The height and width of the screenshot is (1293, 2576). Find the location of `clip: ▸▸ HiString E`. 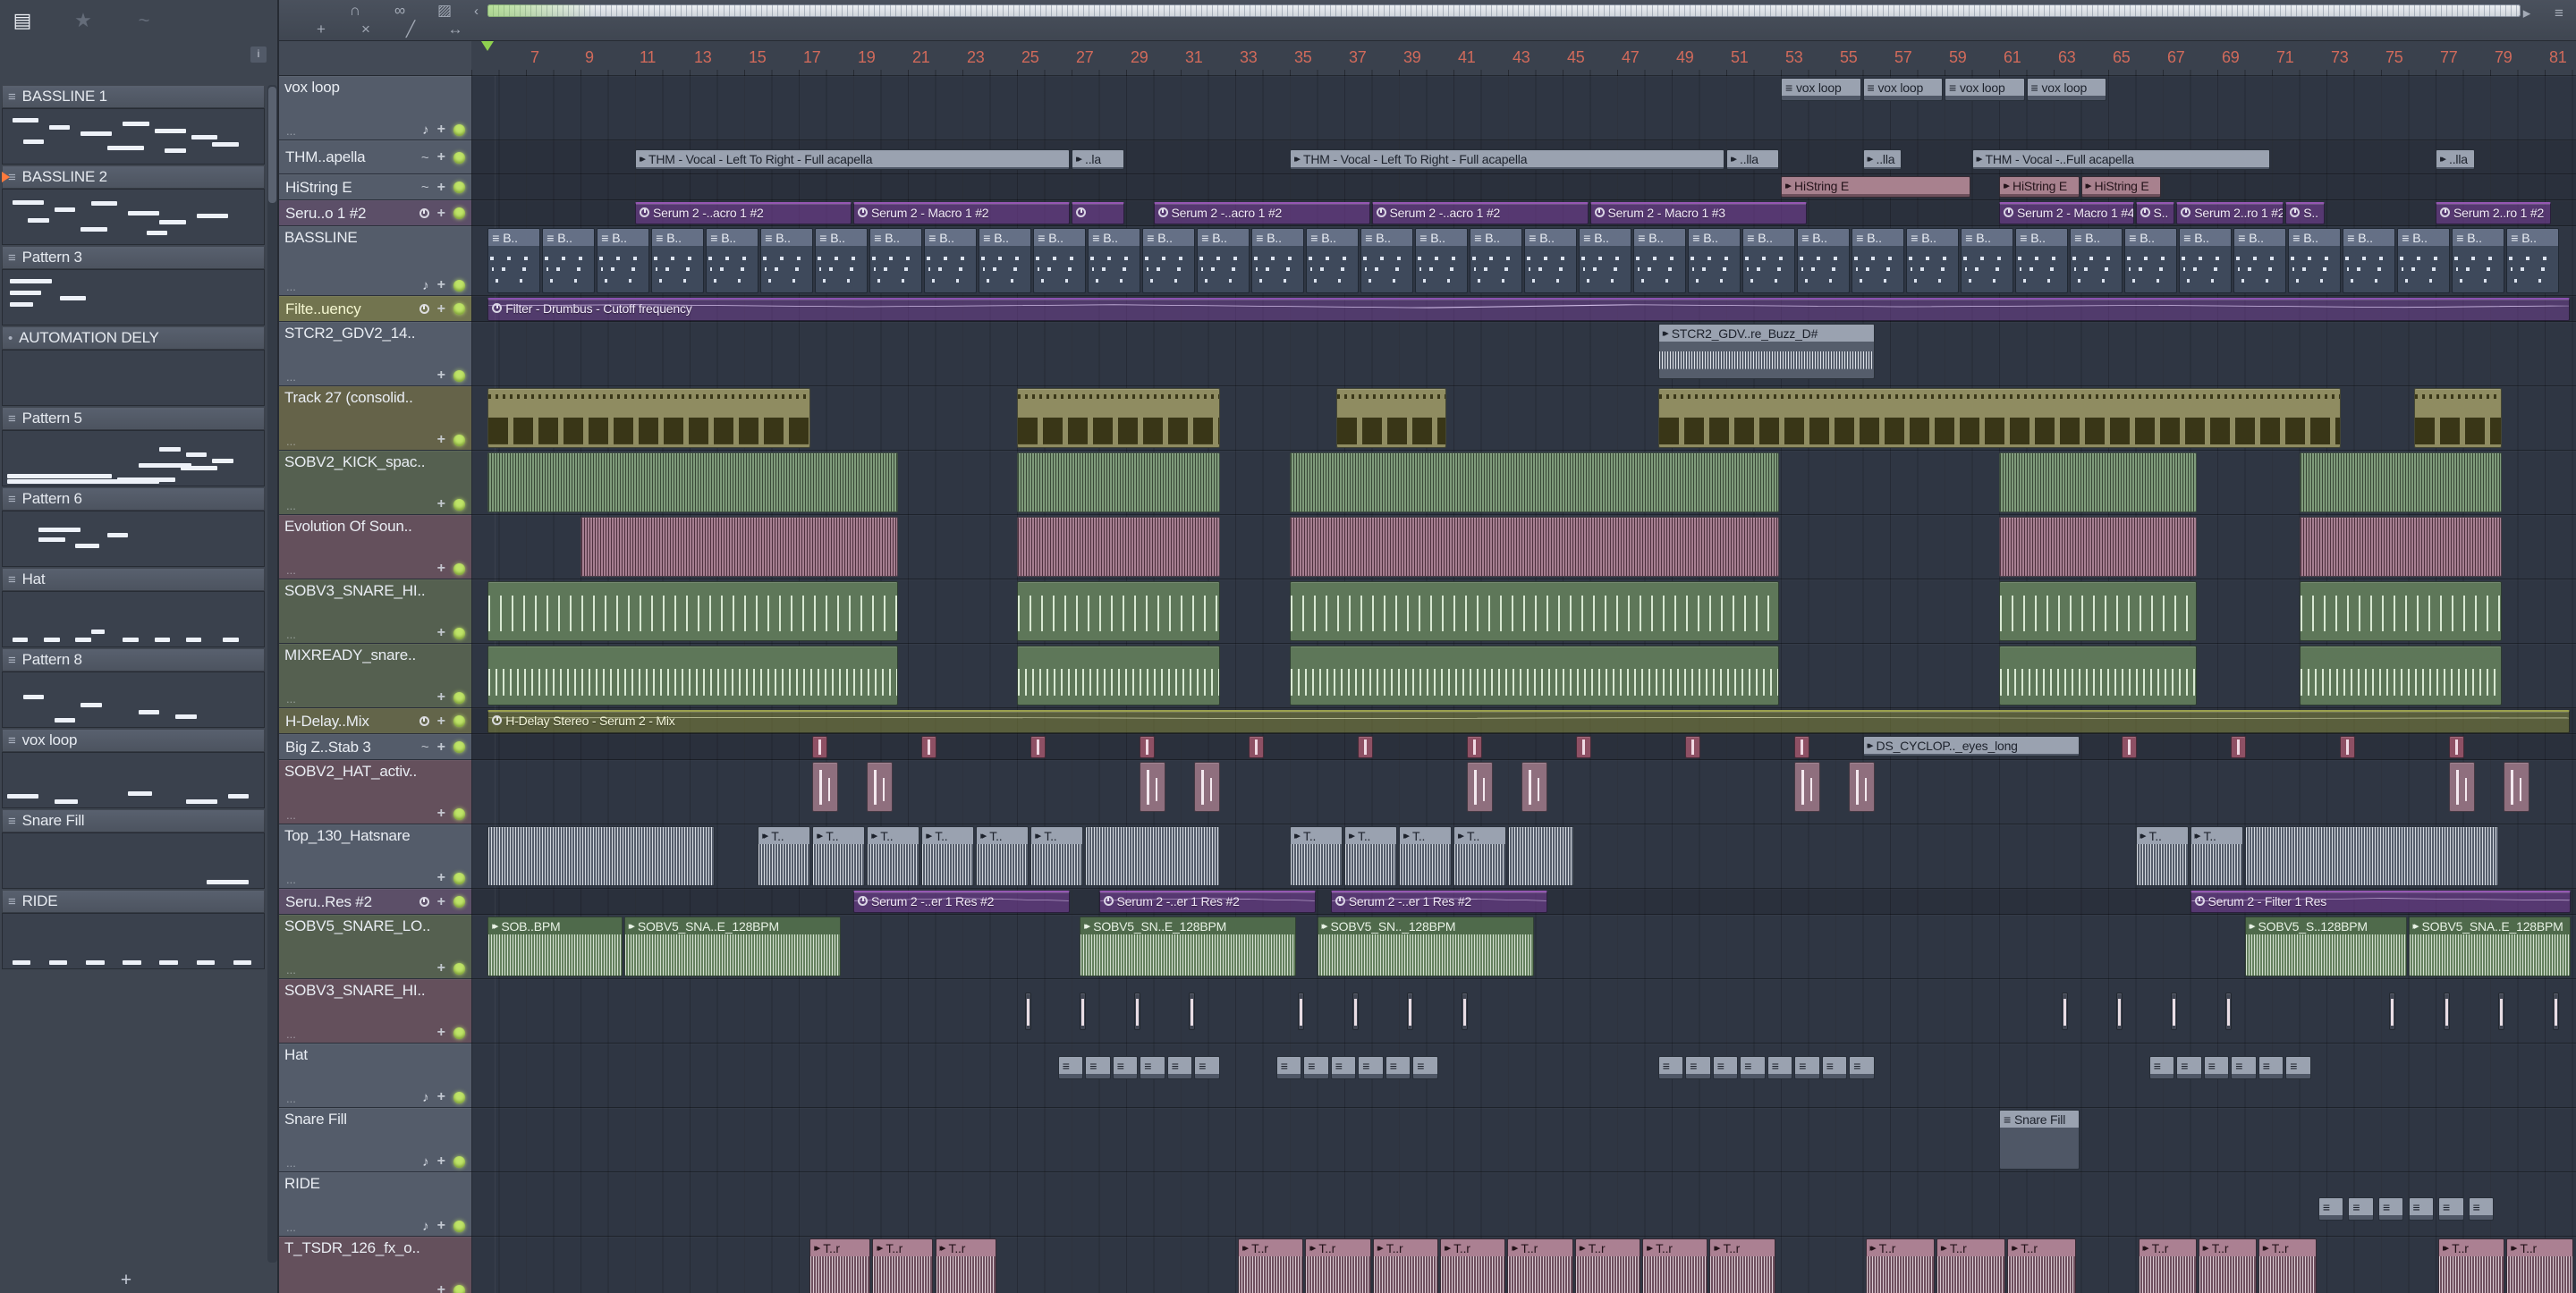

clip: ▸▸ HiString E is located at coordinates (2039, 187).